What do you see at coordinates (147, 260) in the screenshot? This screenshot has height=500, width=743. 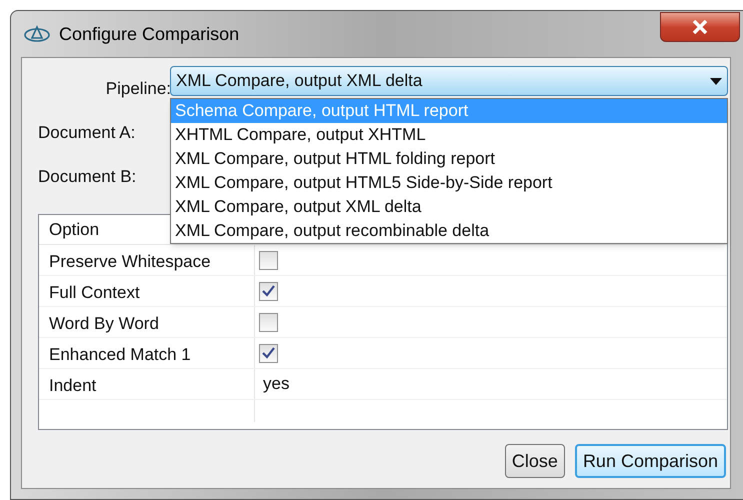 I see `option-name: Preserve Whitespace` at bounding box center [147, 260].